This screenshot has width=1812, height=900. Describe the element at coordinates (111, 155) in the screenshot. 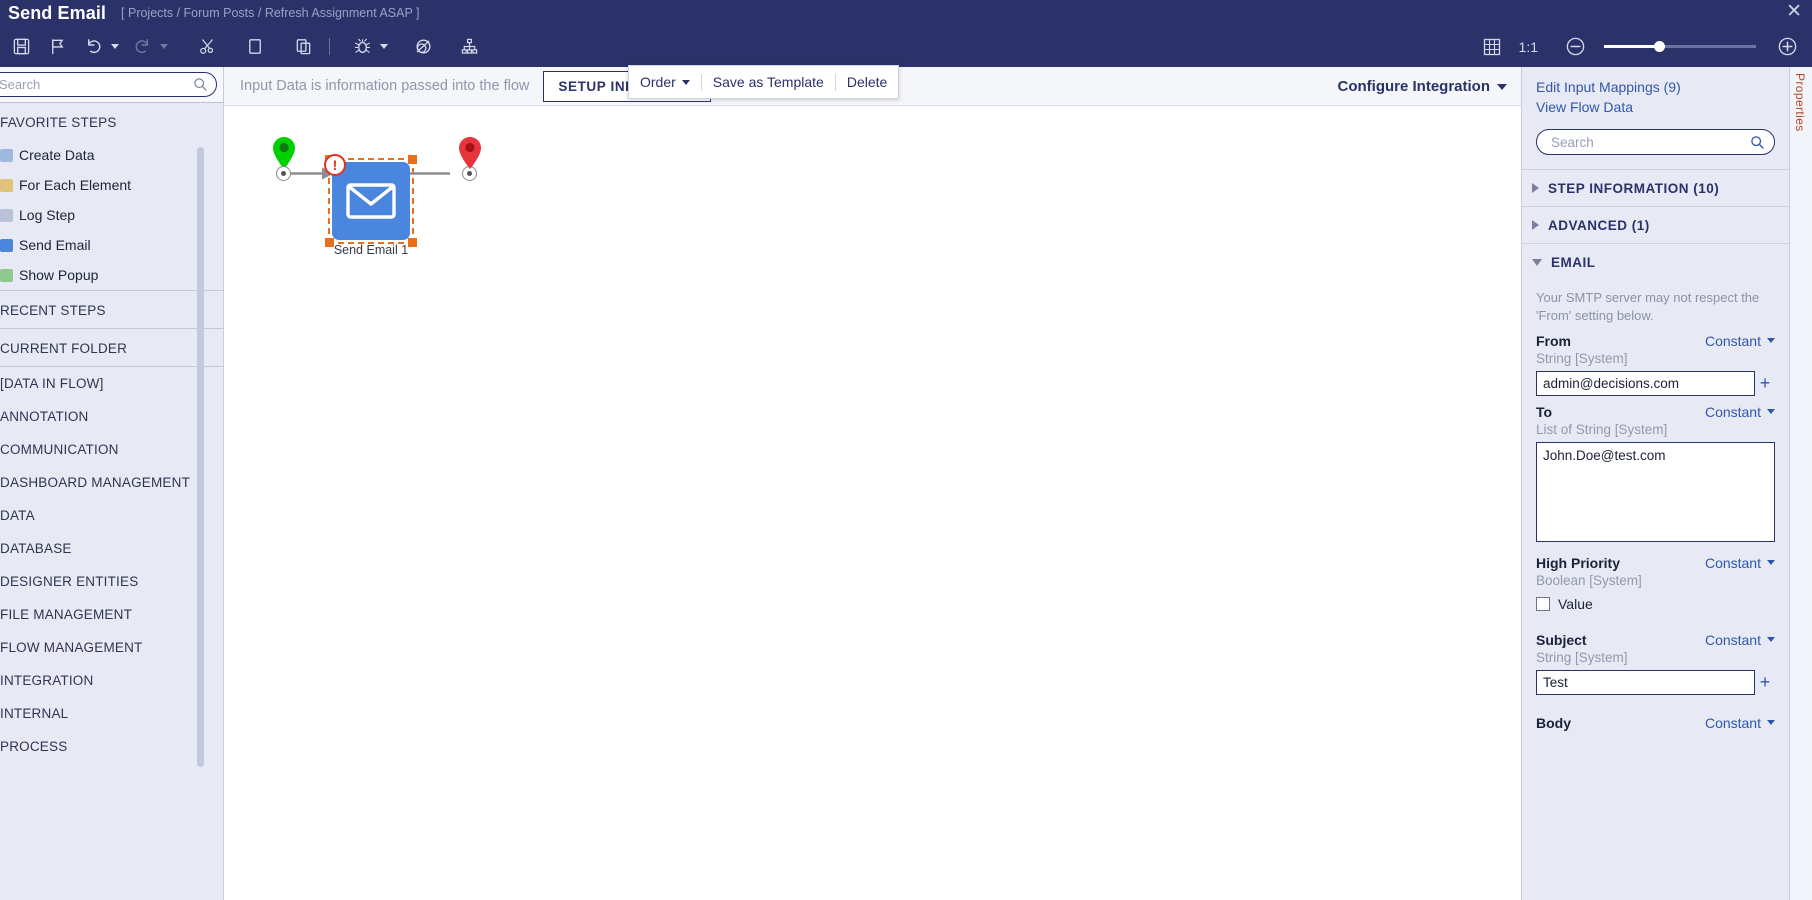

I see `sidebar-item-create-data: Create Data` at that location.